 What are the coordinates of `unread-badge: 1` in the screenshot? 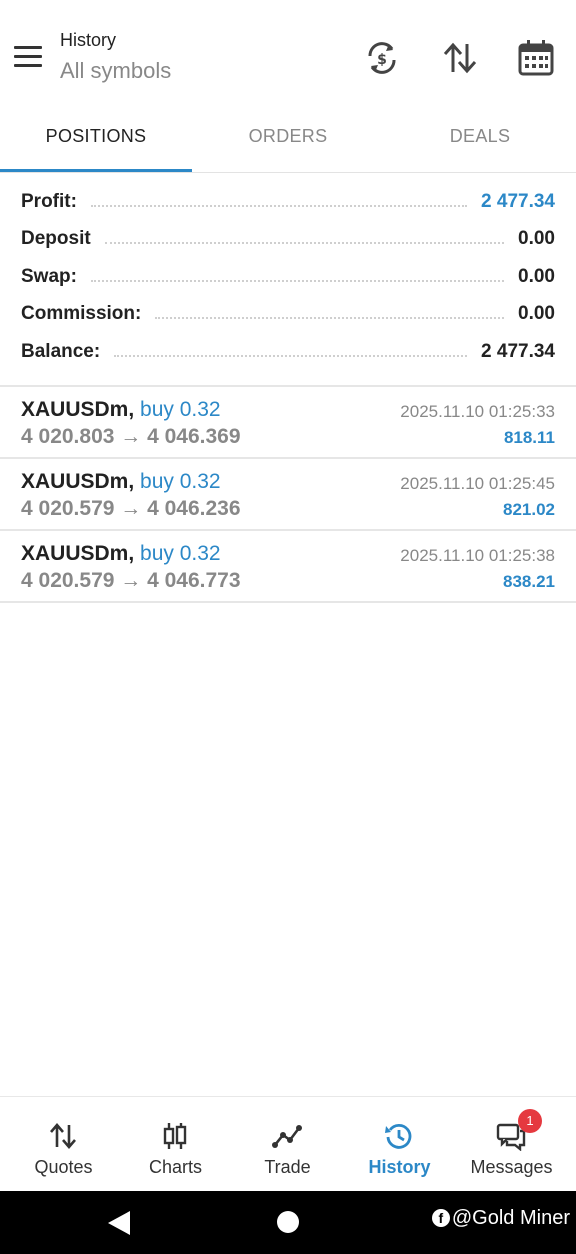 It's located at (530, 1121).